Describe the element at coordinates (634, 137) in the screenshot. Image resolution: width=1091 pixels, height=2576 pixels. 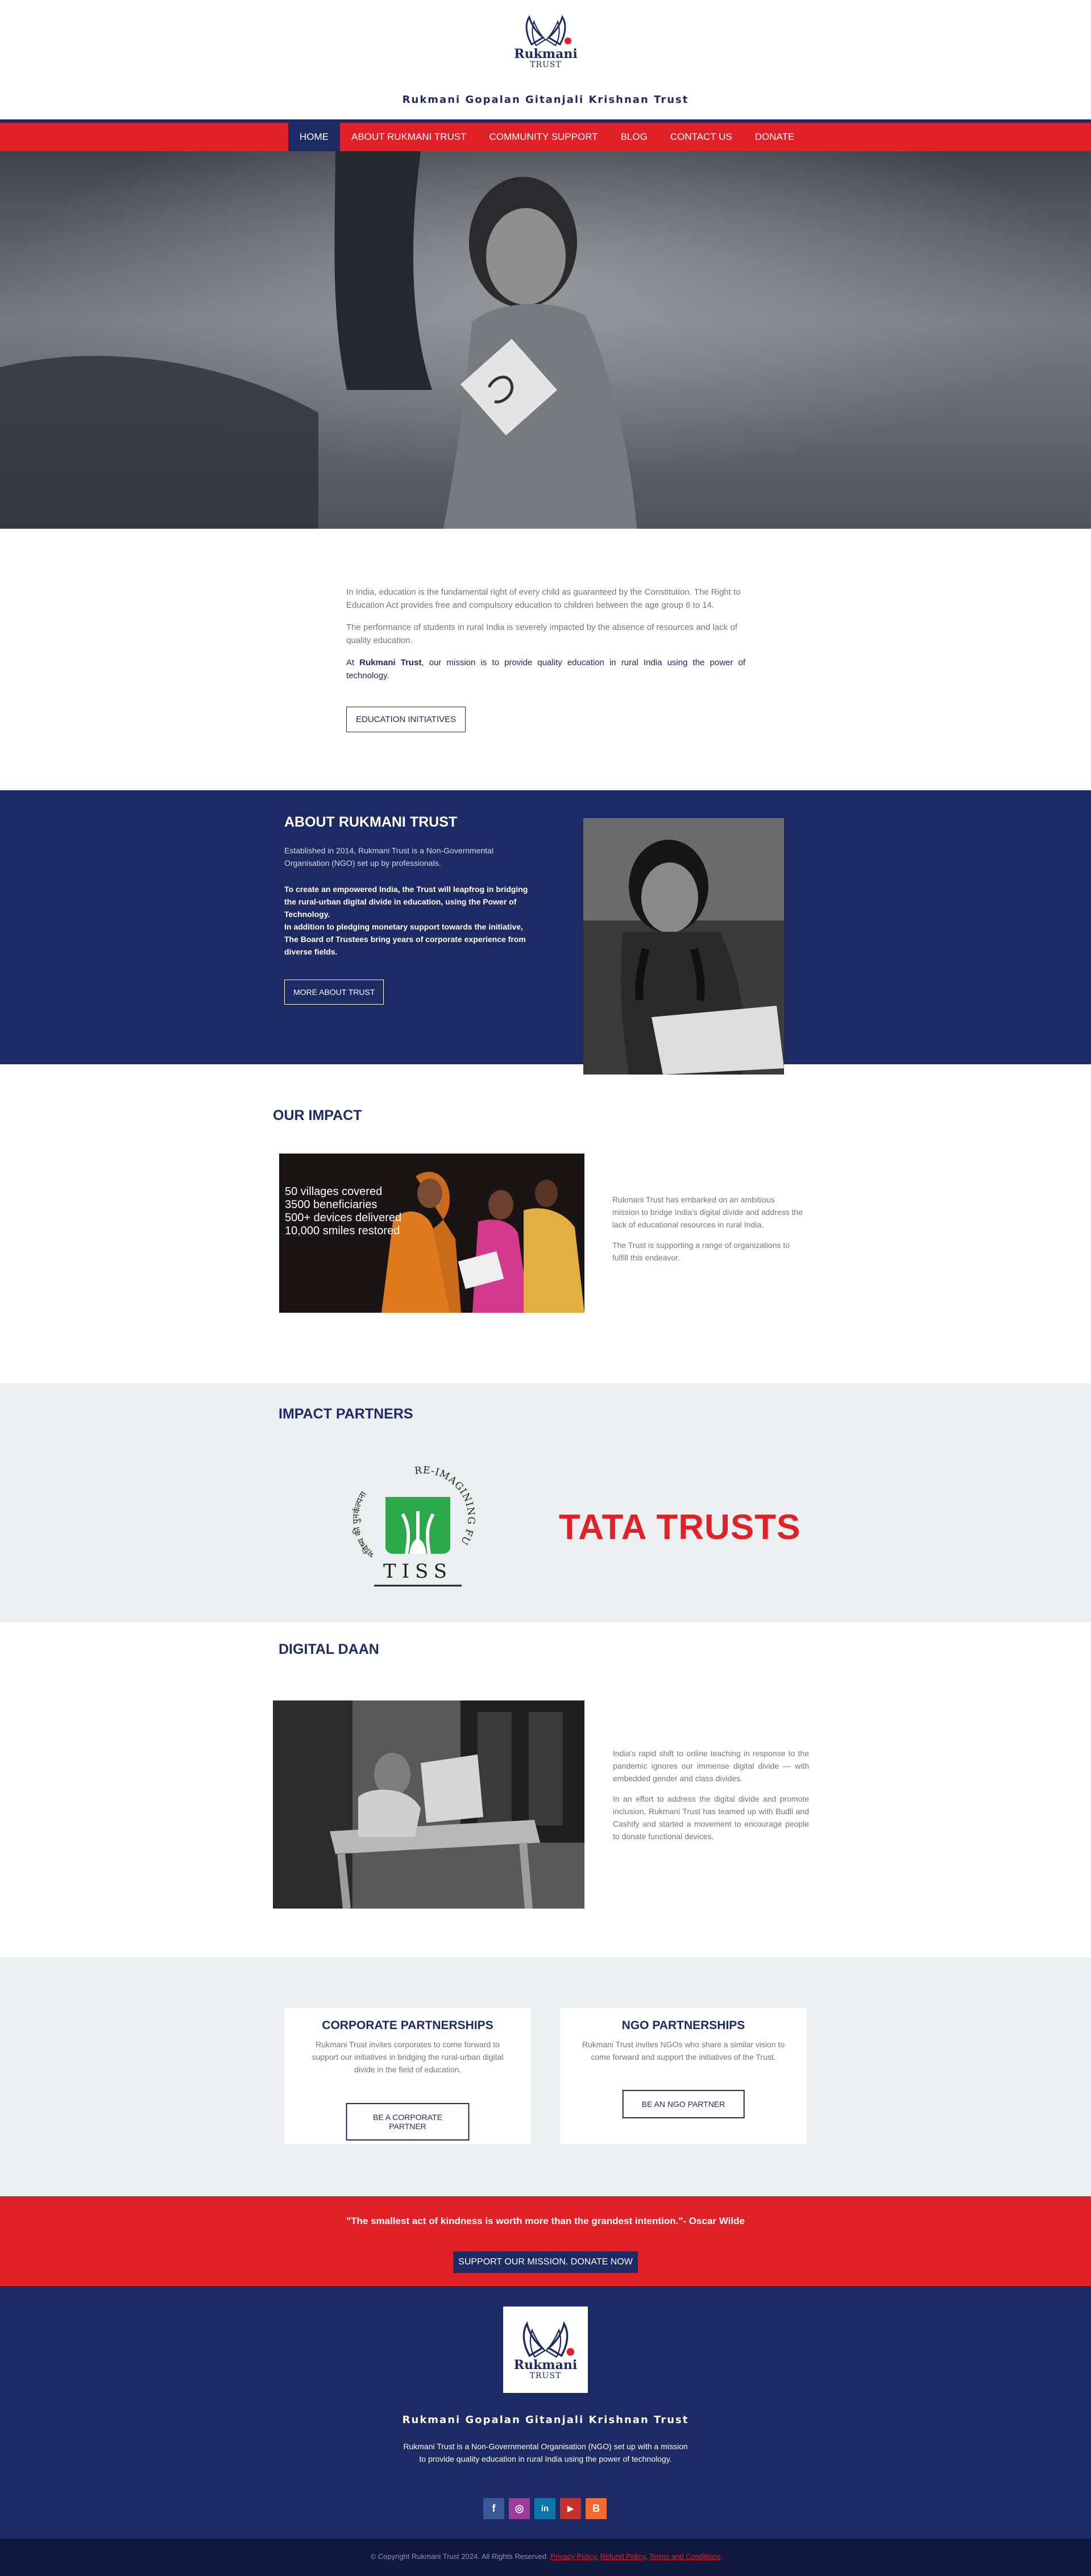
I see `nav-item-blog: BLOG` at that location.